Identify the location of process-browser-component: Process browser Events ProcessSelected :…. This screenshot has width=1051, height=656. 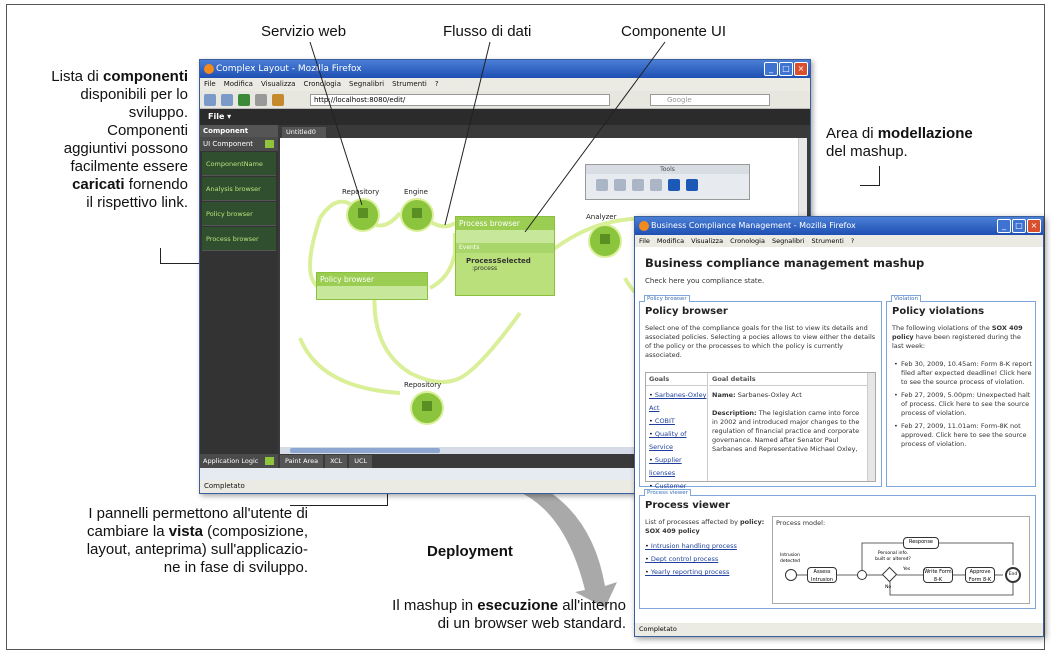
(505, 256).